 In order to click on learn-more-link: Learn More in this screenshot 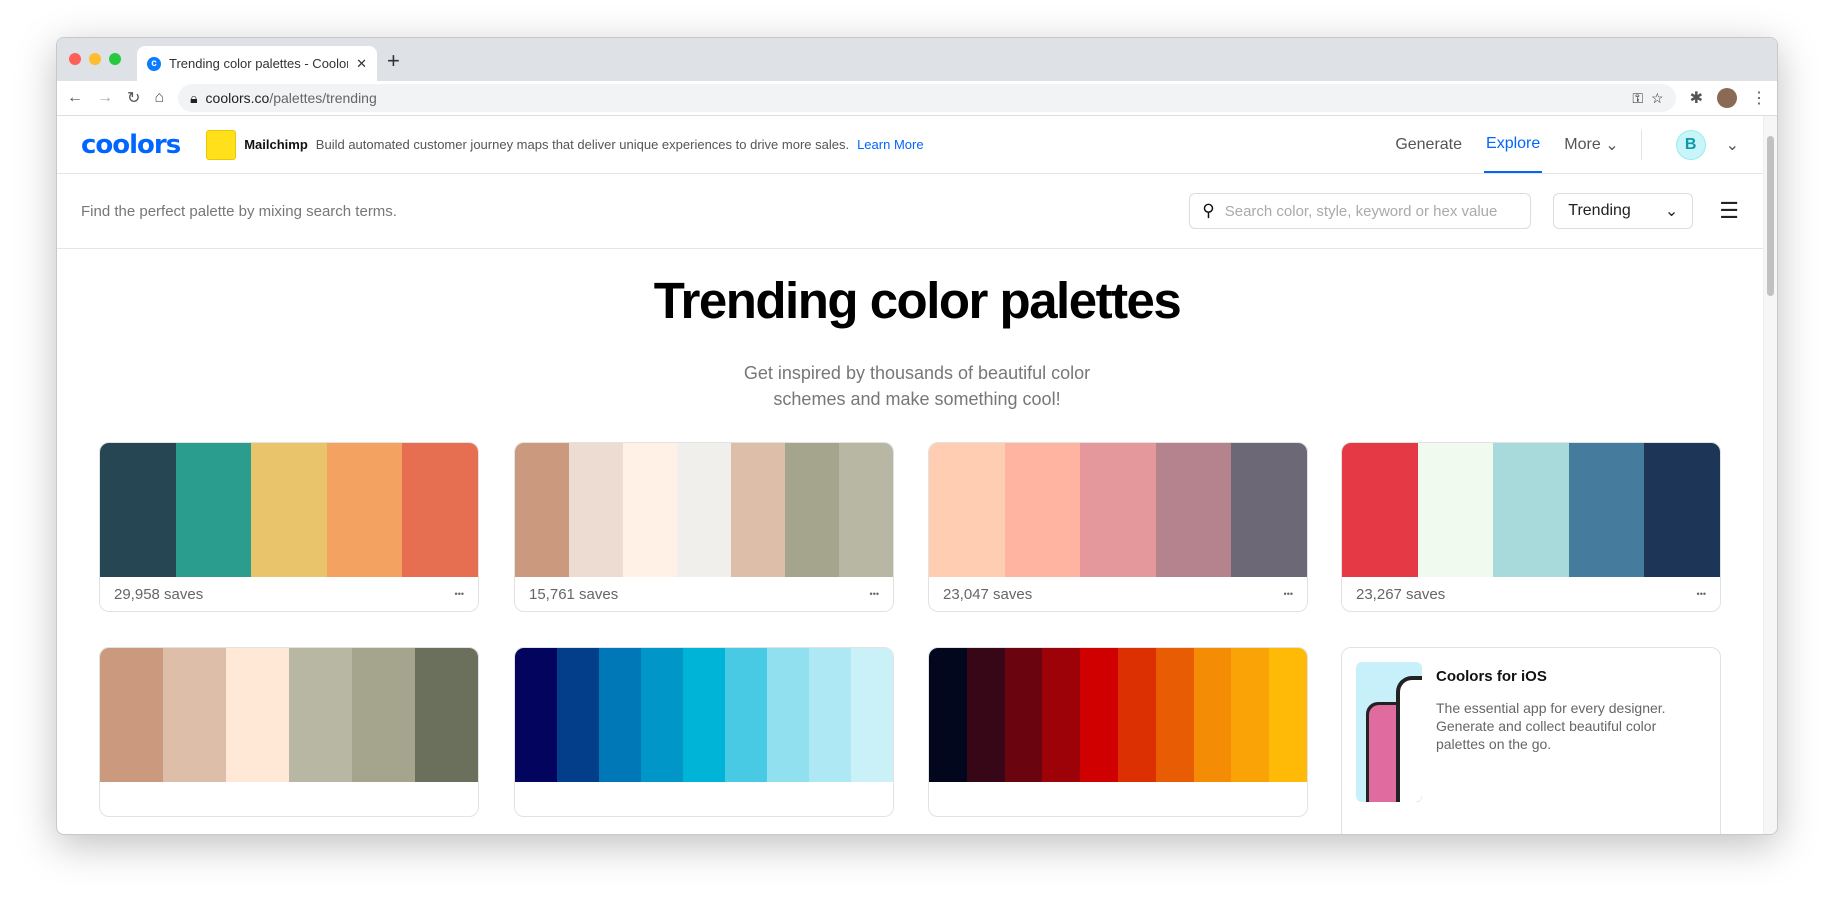, I will do `click(890, 144)`.